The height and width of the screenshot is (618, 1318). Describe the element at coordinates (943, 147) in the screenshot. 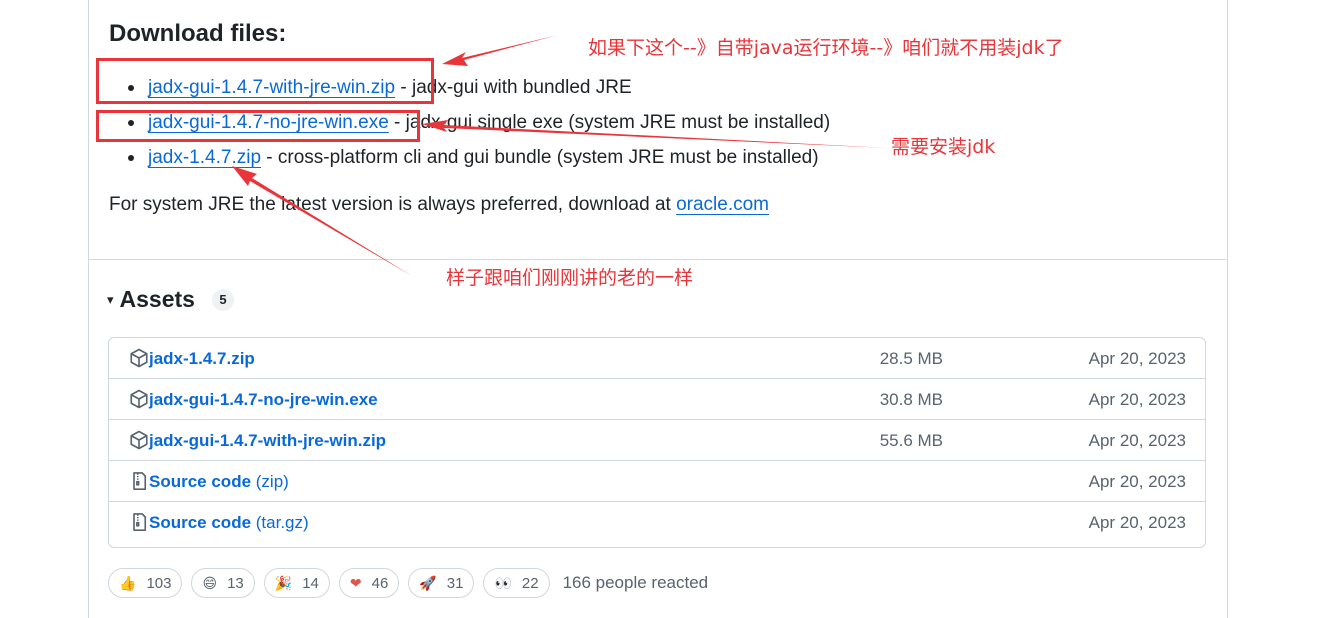

I see `annotation-middle: 需要安装jdk` at that location.